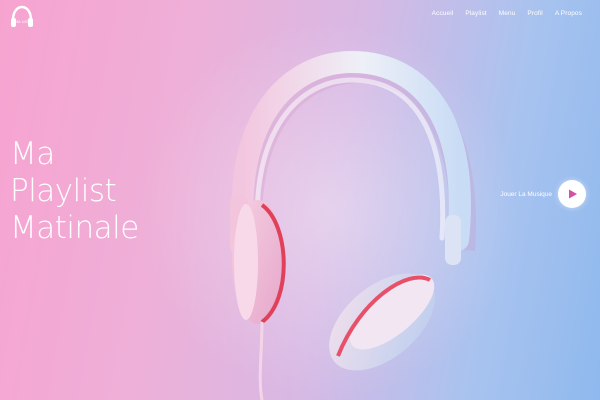 The width and height of the screenshot is (600, 400). I want to click on headphones-logo-icon: MA LIST, so click(22, 17).